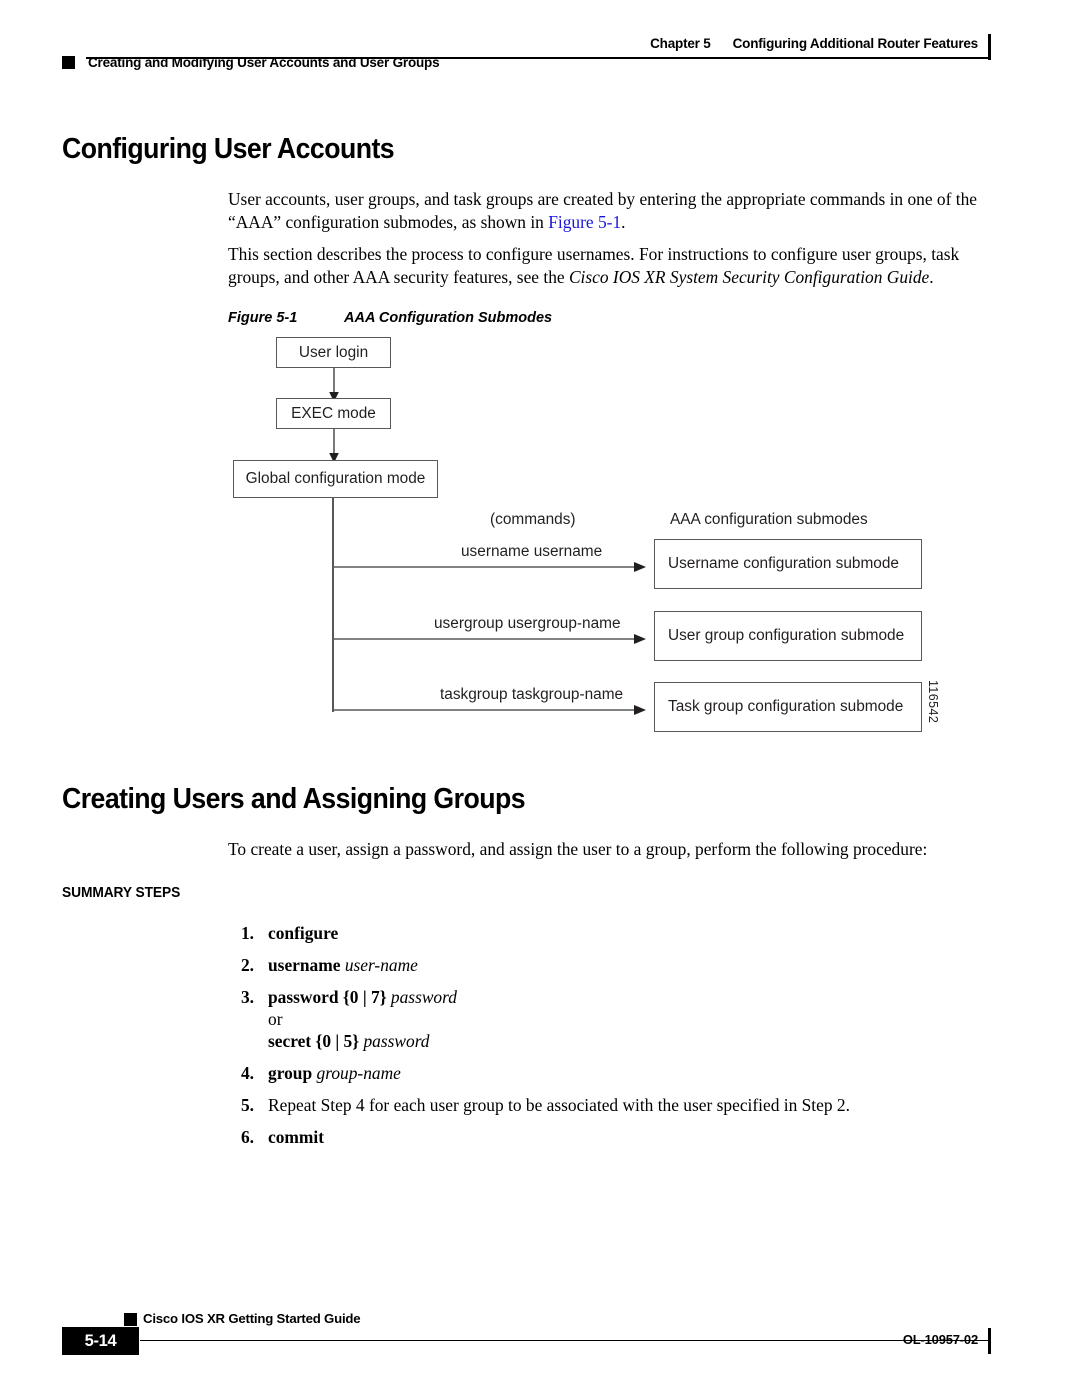  Describe the element at coordinates (489, 639) in the screenshot. I see `diagram-arrow-branch-usergroup` at that location.